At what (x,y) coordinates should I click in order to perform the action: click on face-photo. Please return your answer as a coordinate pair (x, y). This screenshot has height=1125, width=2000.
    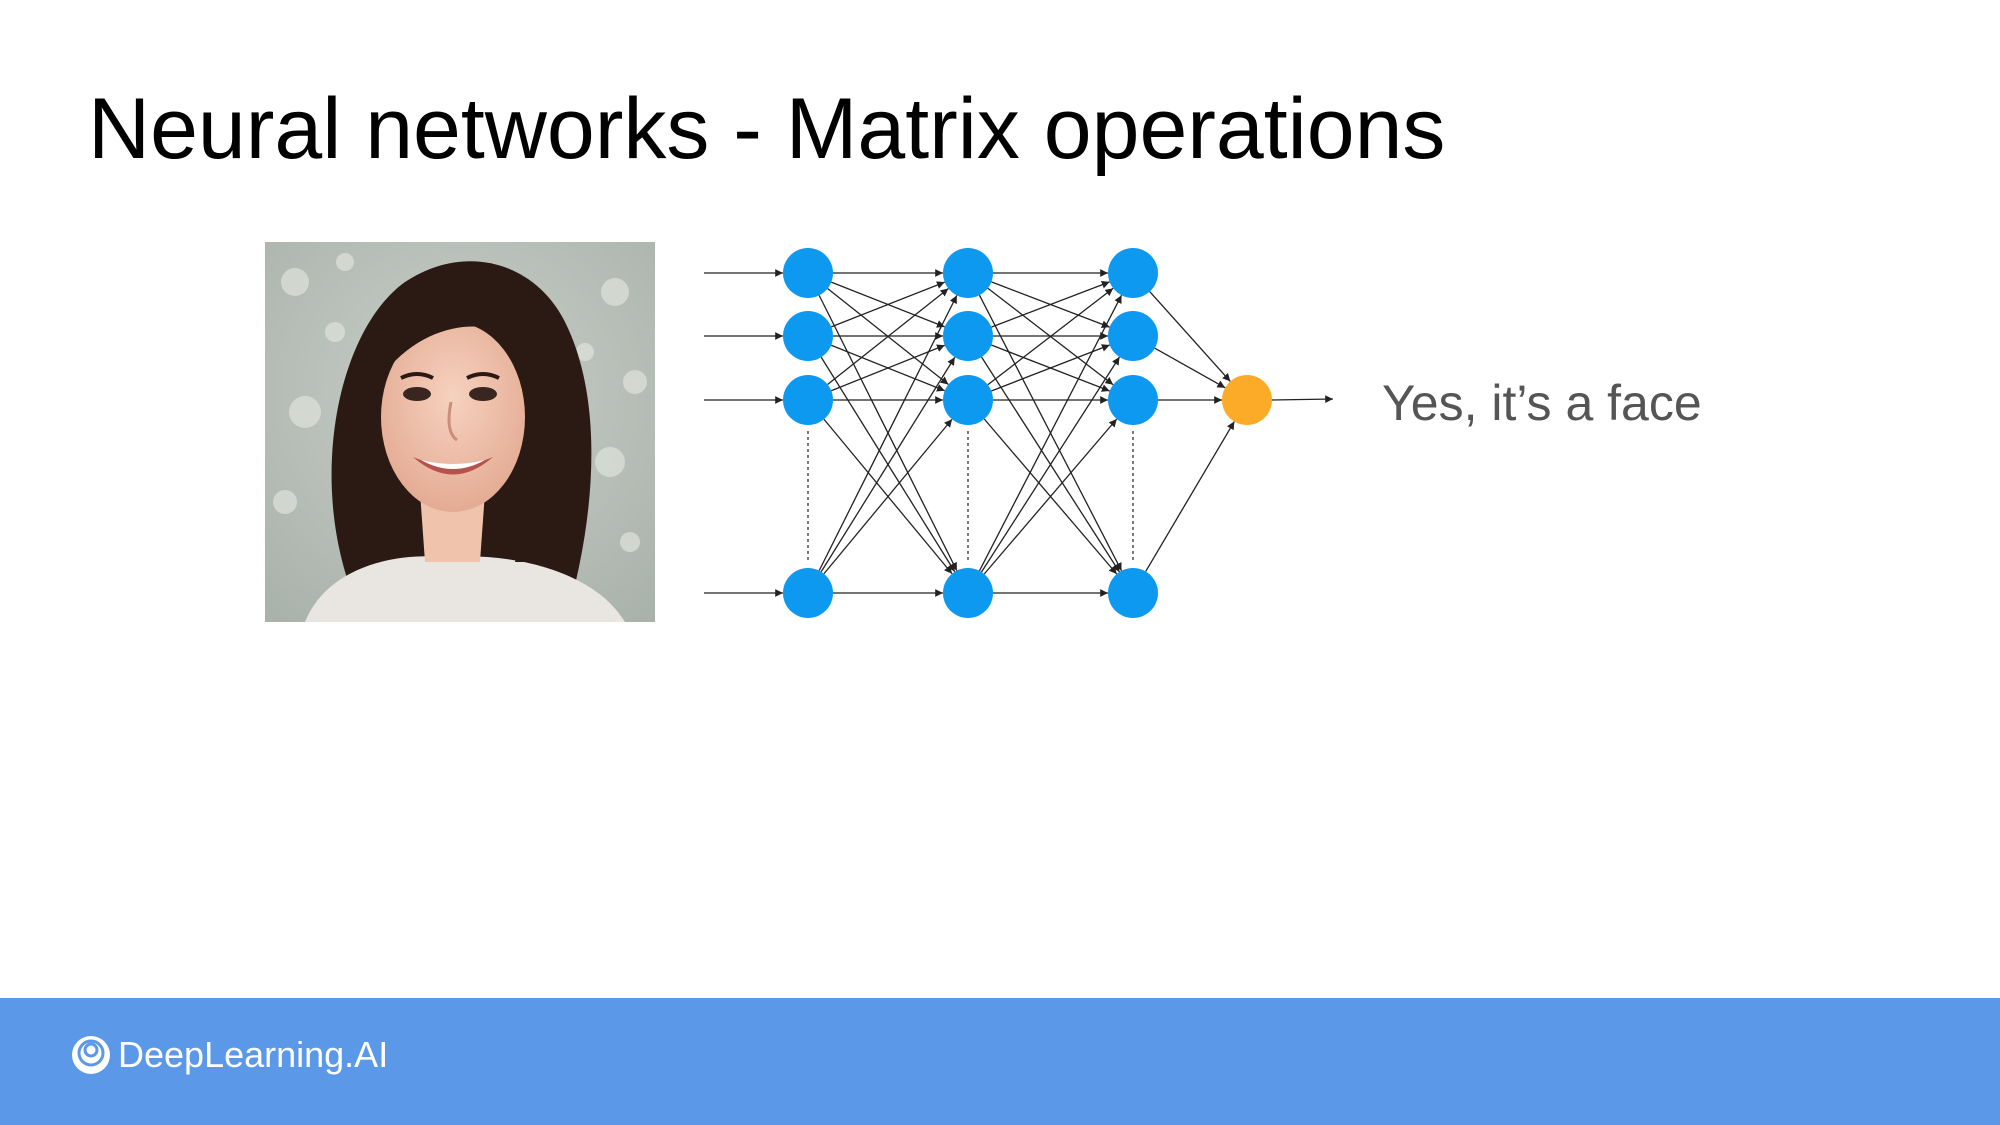
    Looking at the image, I should click on (460, 432).